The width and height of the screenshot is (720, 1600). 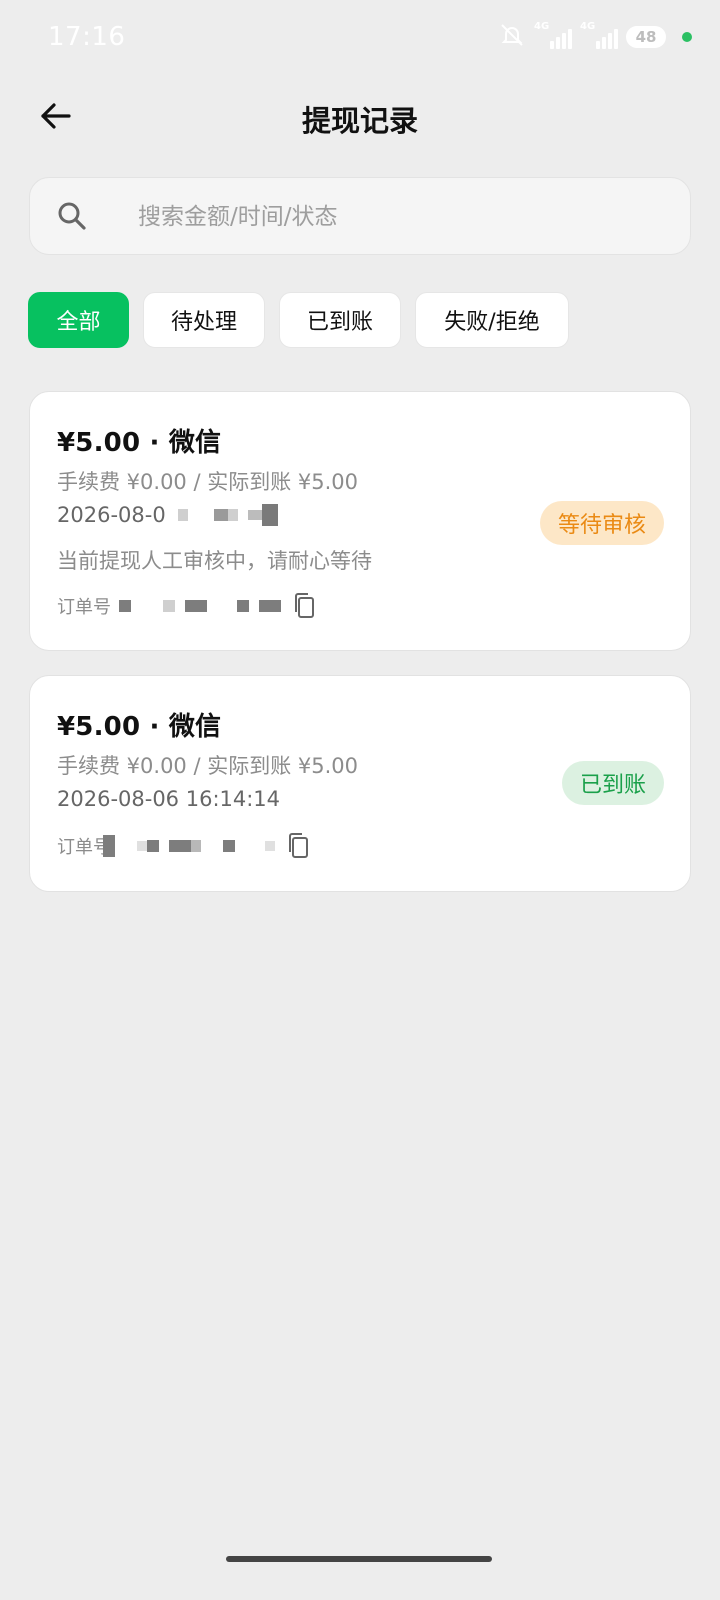 What do you see at coordinates (340, 320) in the screenshot?
I see `filter-received: 已到账` at bounding box center [340, 320].